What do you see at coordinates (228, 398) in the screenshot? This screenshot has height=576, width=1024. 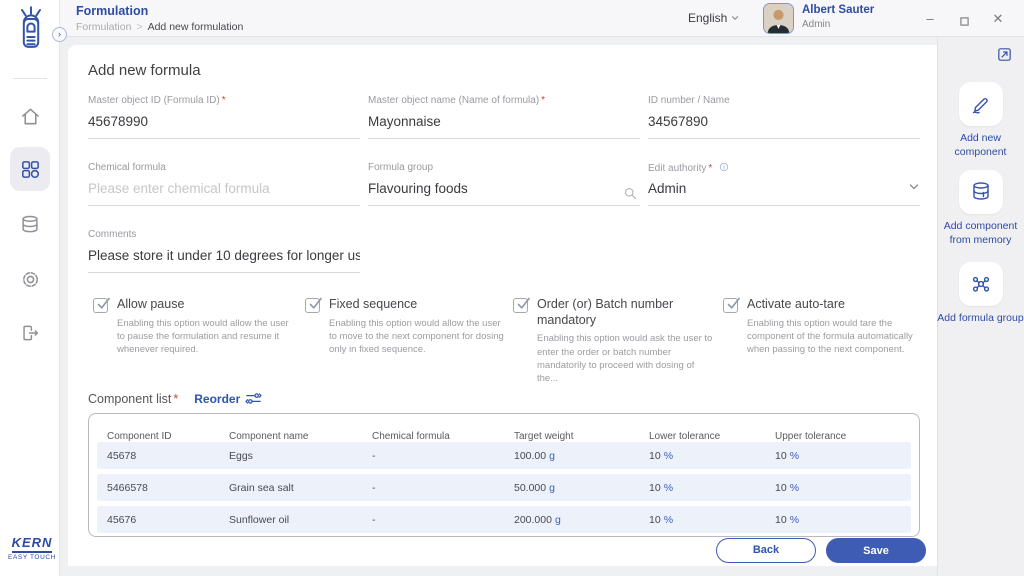 I see `reorder-button: Reorder` at bounding box center [228, 398].